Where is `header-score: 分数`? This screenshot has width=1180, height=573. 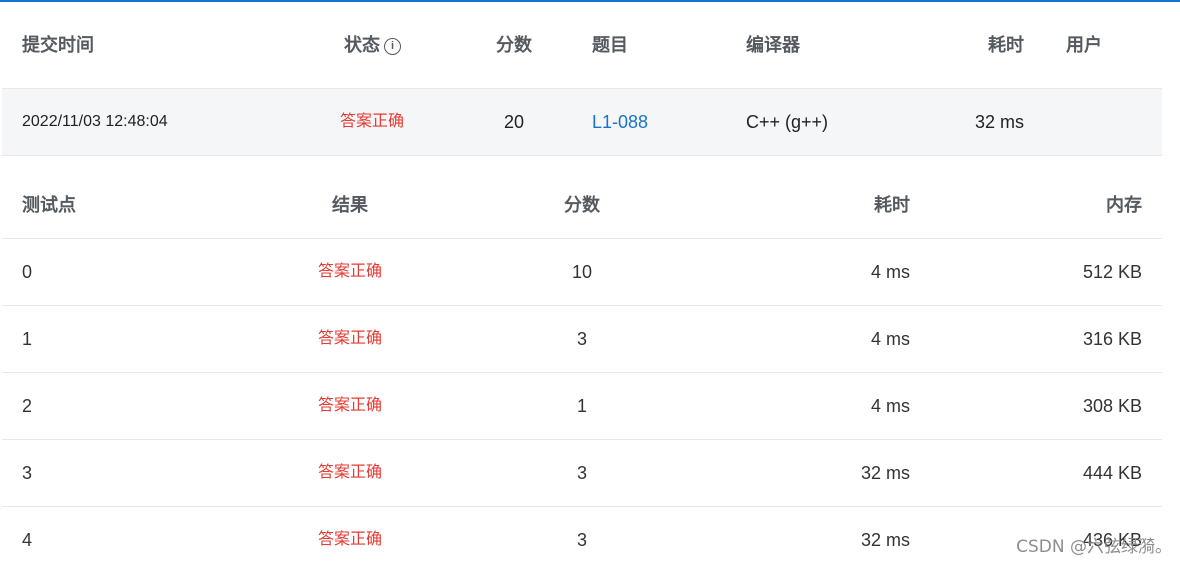 header-score: 分数 is located at coordinates (514, 45).